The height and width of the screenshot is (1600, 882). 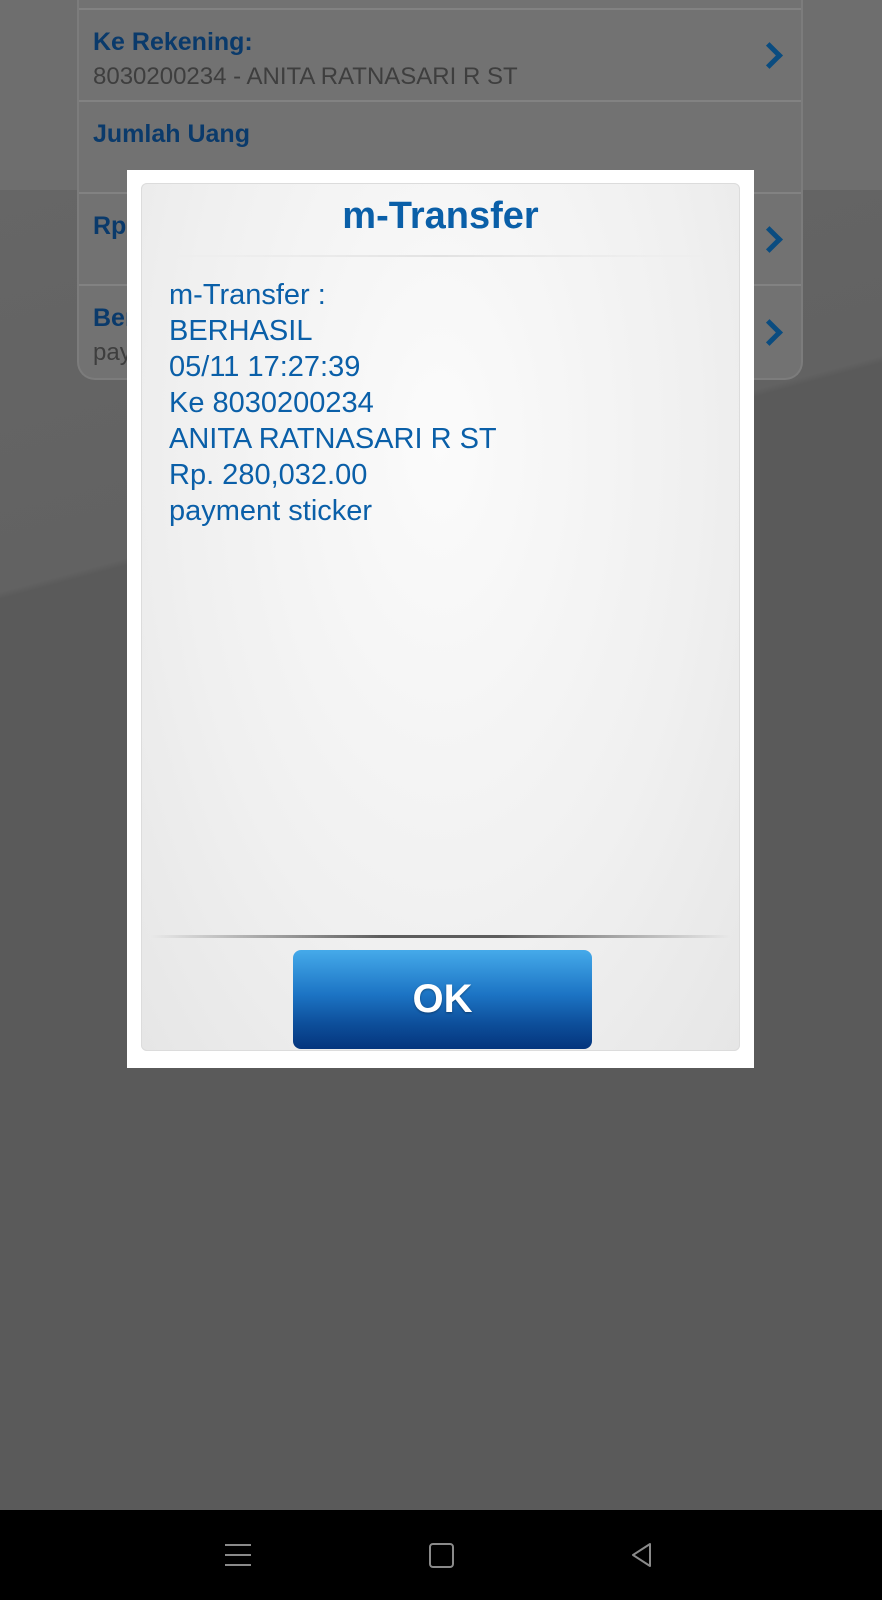 I want to click on ok-button: OK, so click(x=442, y=999).